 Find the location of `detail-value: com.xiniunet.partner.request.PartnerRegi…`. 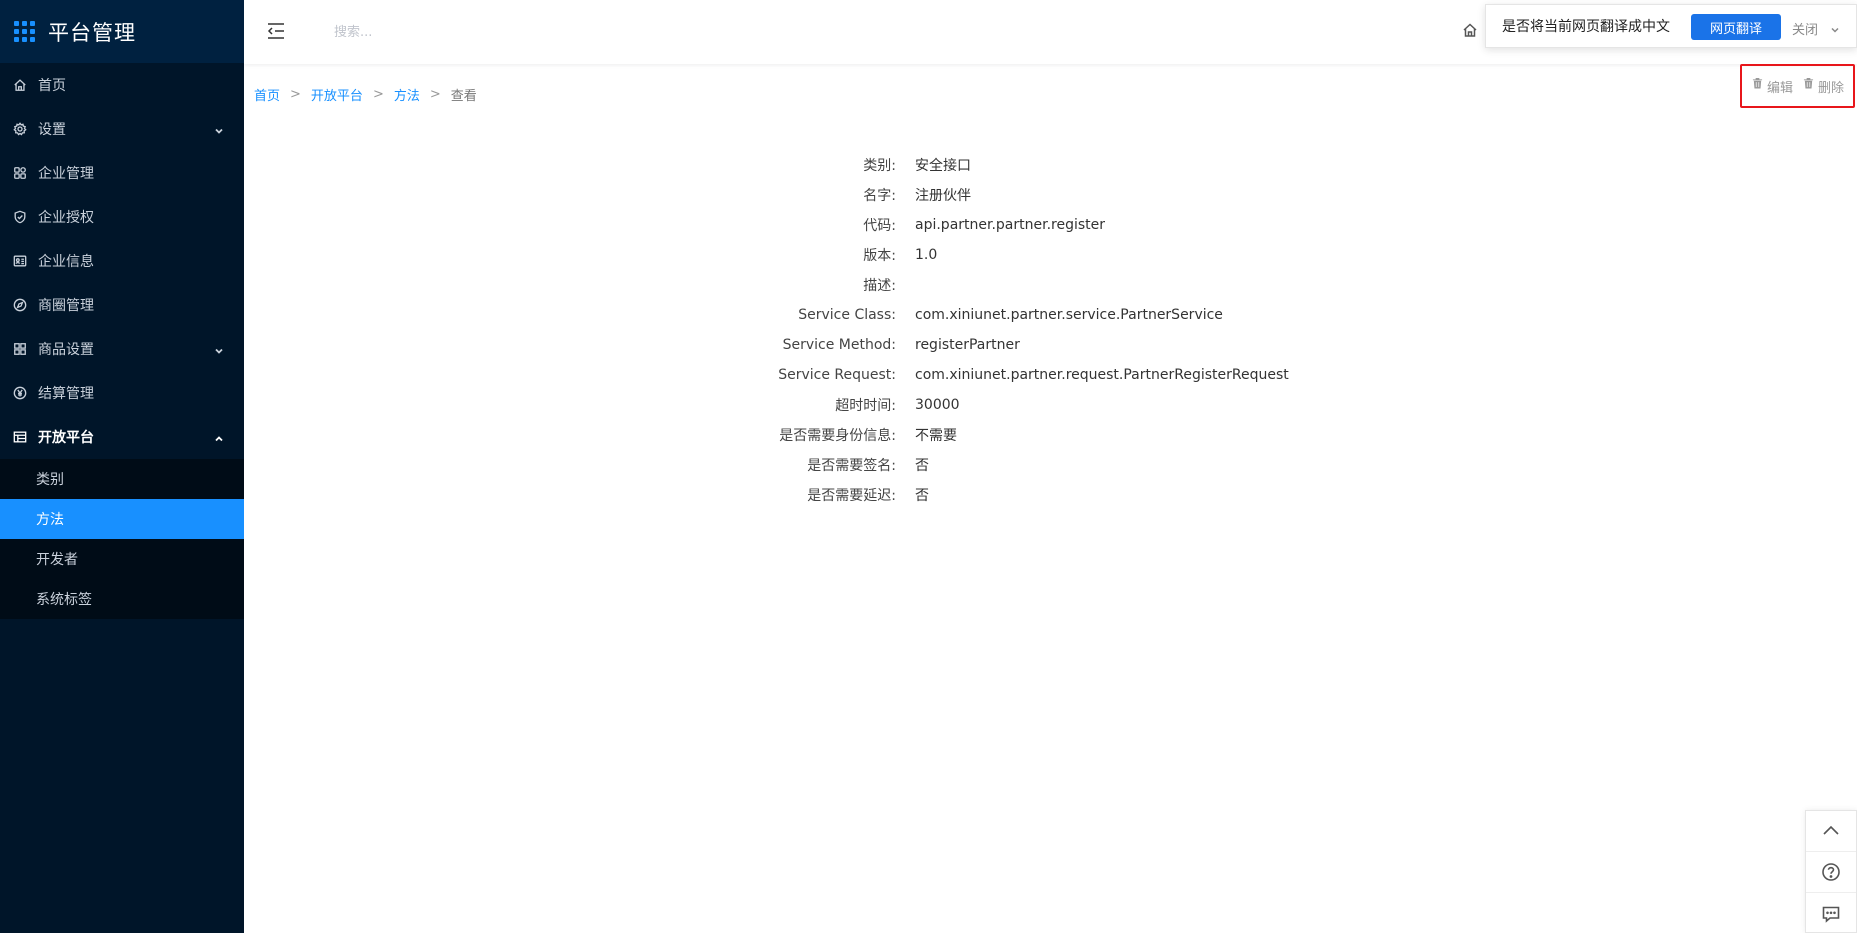

detail-value: com.xiniunet.partner.request.PartnerRegi… is located at coordinates (1102, 375).